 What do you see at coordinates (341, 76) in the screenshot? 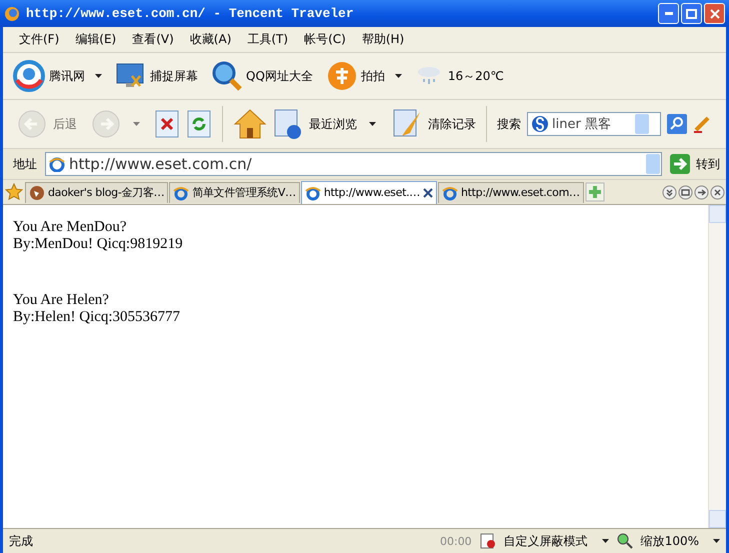
I see `badge-icon` at bounding box center [341, 76].